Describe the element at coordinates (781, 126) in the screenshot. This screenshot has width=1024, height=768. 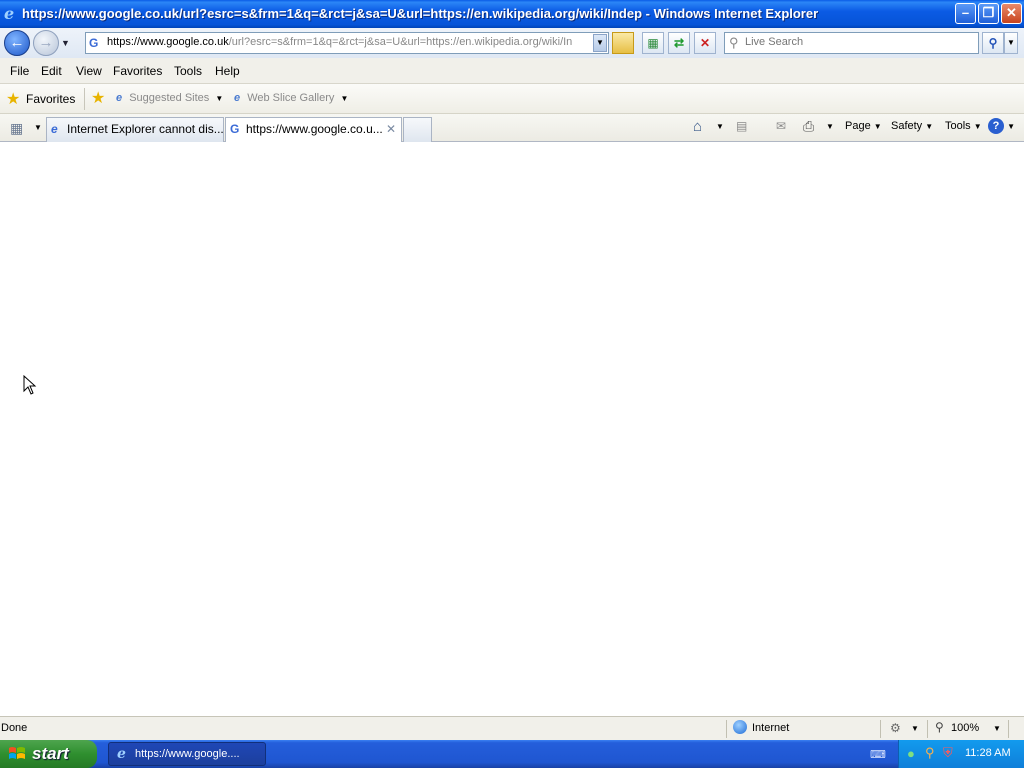
I see `read-mail-icon: ✉` at that location.